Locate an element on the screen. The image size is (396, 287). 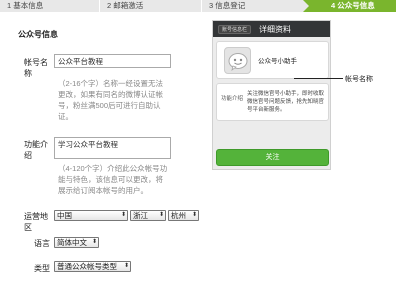
preview-intro-text: 关注微信官号小助手，即时收取微信官号问题反馈，抢先知晓官号平台新服务。 is located at coordinates (286, 102).